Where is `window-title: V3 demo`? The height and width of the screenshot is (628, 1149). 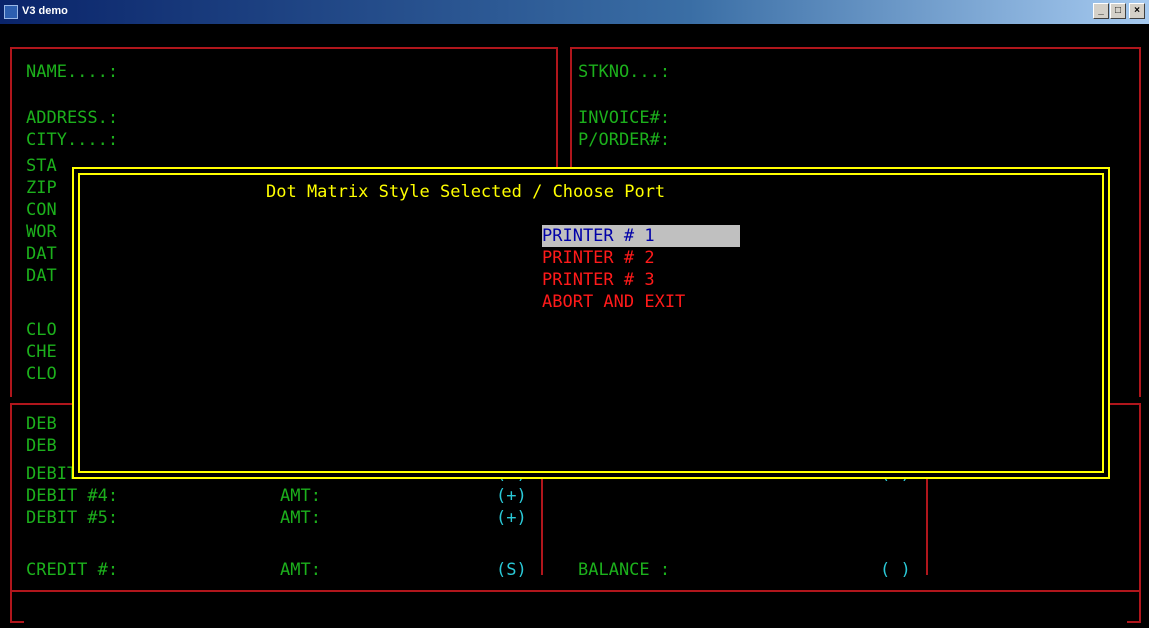
window-title: V3 demo is located at coordinates (45, 11).